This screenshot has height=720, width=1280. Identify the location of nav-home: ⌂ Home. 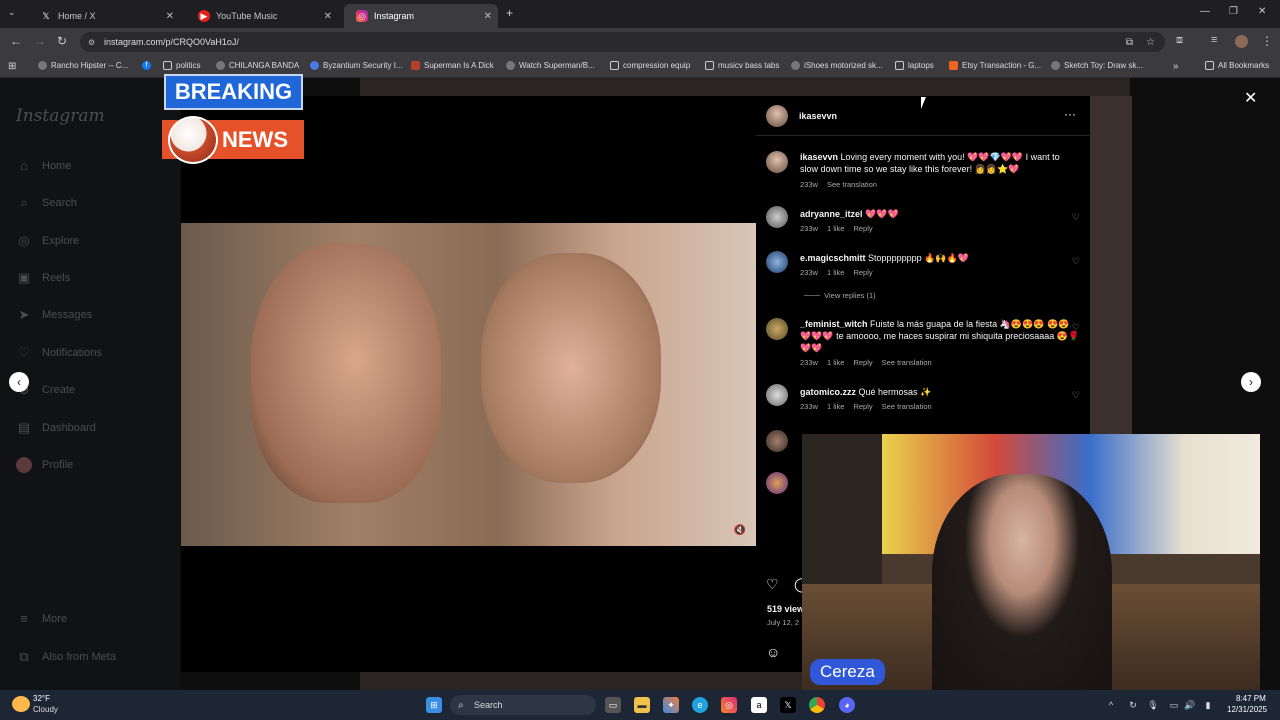
(43, 166).